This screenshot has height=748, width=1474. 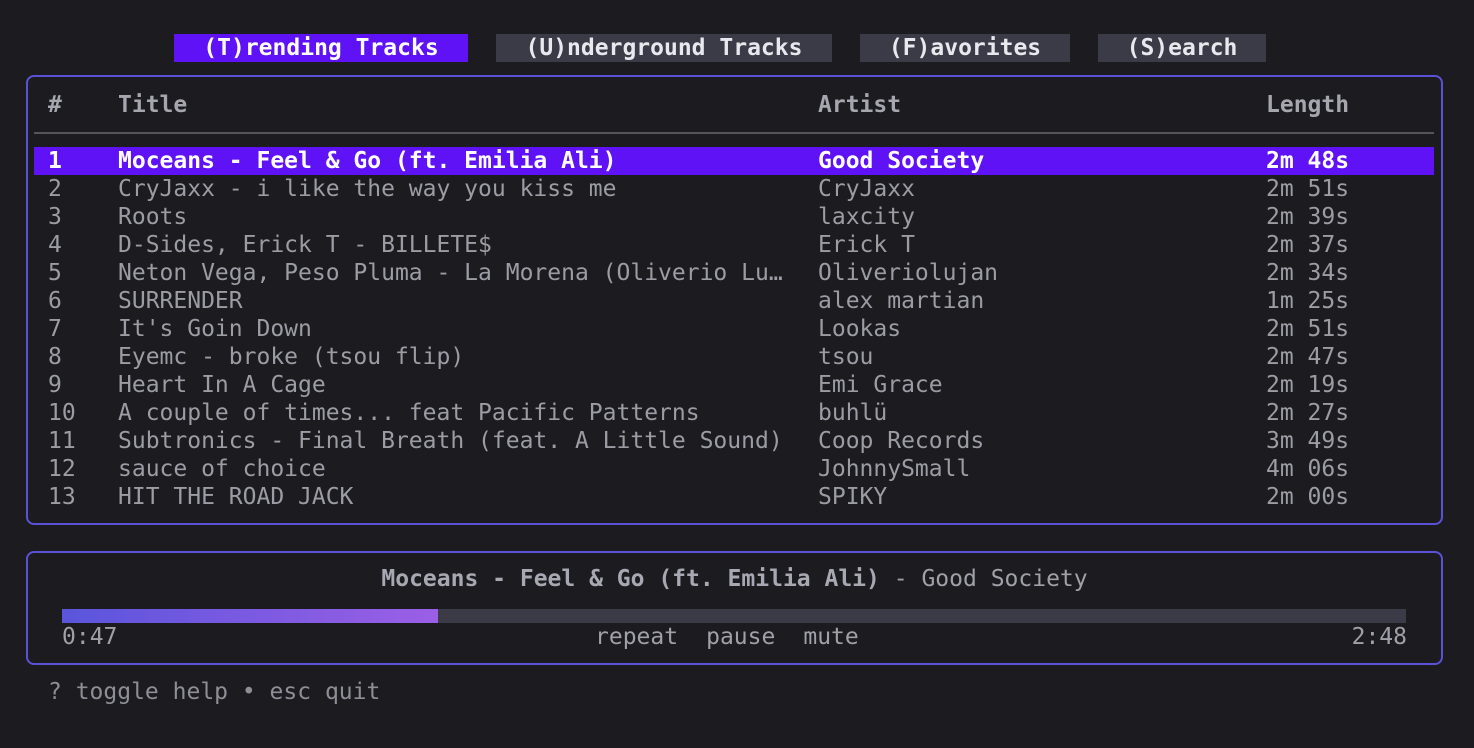 I want to click on header-divider, so click(x=734, y=133).